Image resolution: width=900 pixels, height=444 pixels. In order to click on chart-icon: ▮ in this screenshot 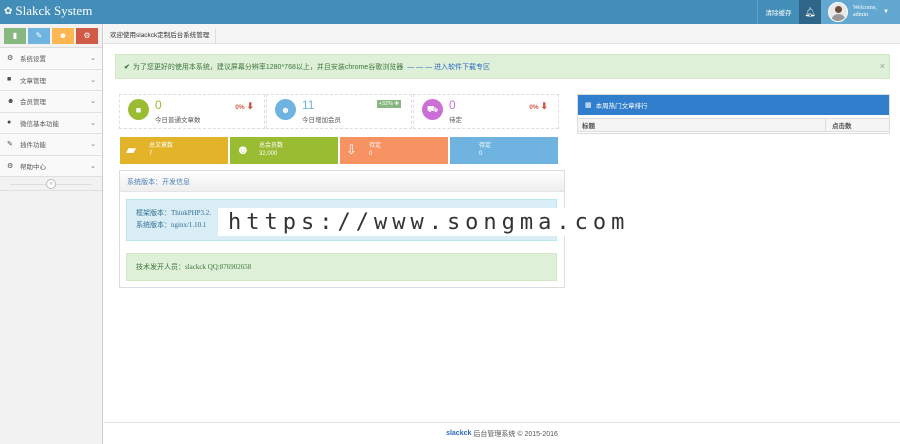, I will do `click(15, 35)`.